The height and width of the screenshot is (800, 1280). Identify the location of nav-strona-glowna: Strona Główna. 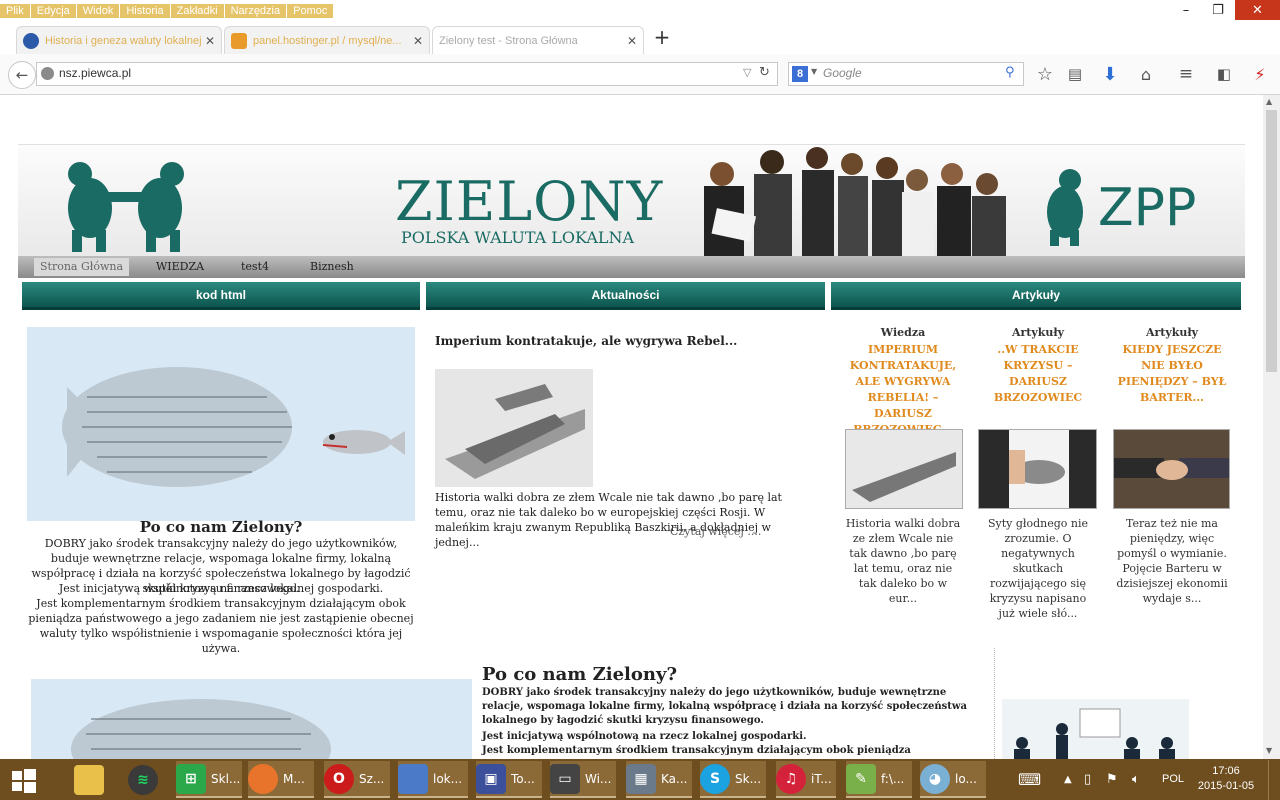
(82, 267).